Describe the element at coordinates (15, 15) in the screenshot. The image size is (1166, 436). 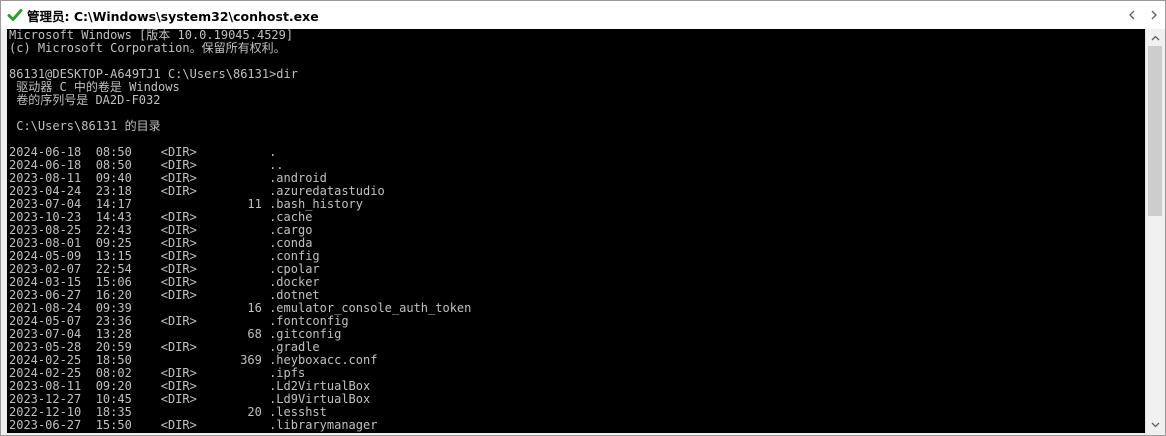
I see `check-icon` at that location.